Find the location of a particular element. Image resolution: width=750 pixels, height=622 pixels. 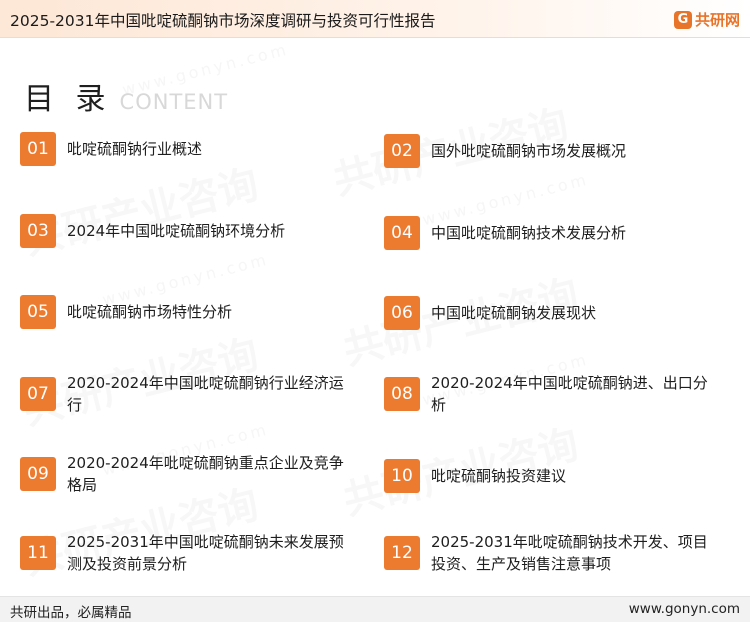

toc-item-label: 中国吡啶硫酮钠技术发展分析 is located at coordinates (529, 233).